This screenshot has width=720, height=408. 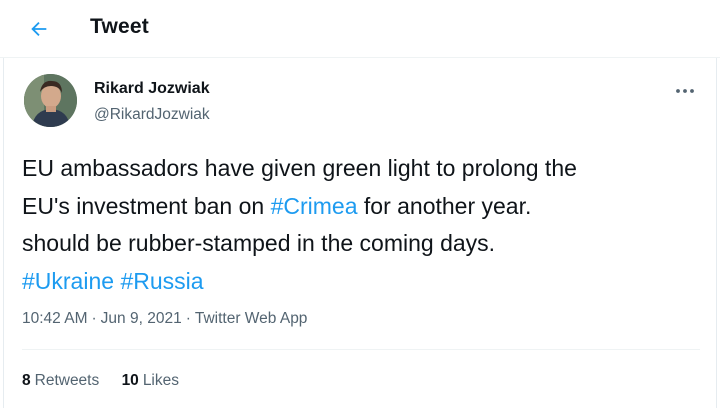 I want to click on tweet-stats: 8 Retweets 10 Likes, so click(x=109, y=381).